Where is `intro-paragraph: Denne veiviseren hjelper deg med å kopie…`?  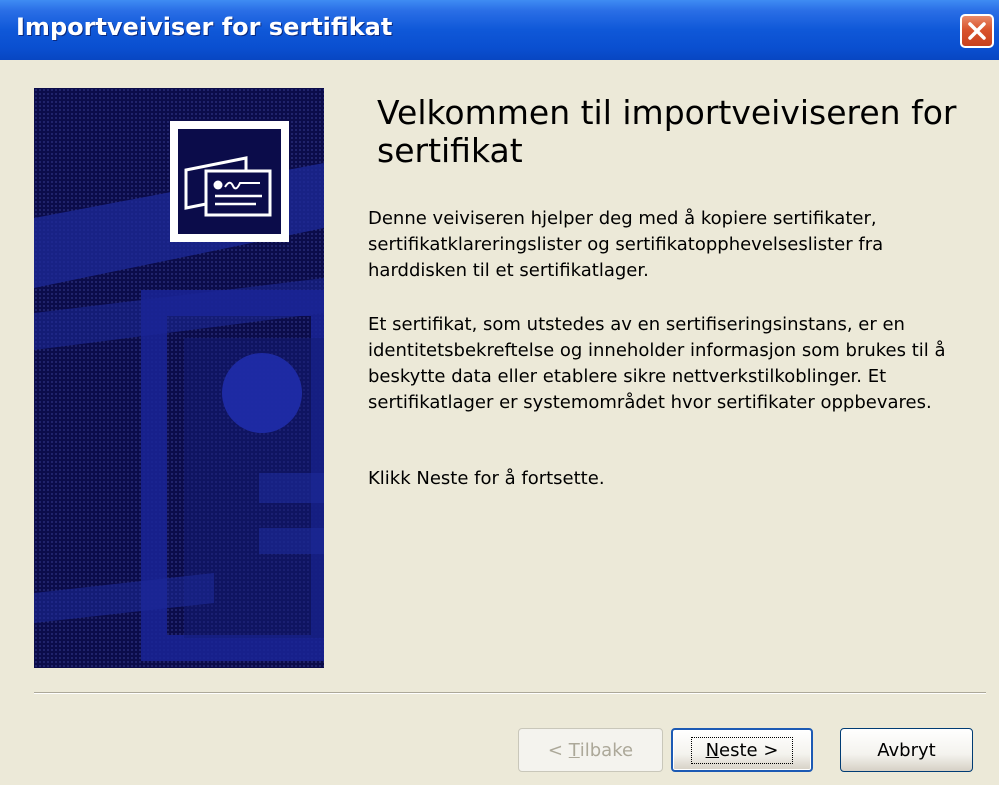 intro-paragraph: Denne veiviseren hjelper deg med å kopie… is located at coordinates (626, 244).